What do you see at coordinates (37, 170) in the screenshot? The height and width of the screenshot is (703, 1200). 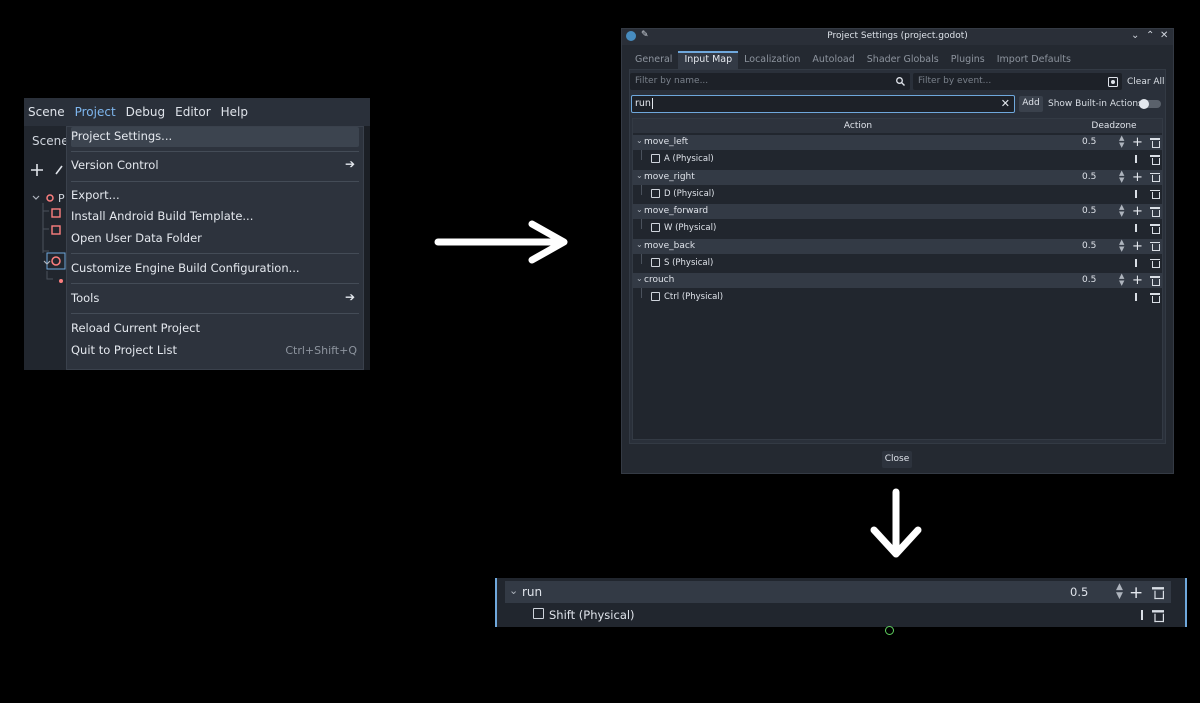 I see `add-node-icon` at bounding box center [37, 170].